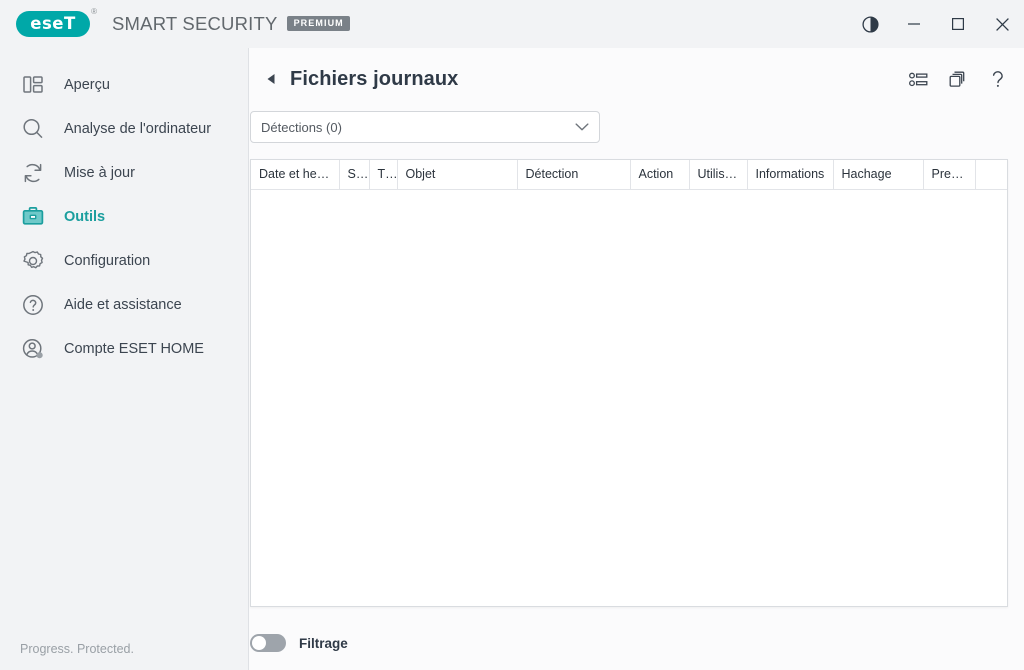 This screenshot has width=1024, height=670. I want to click on contrast-icon, so click(870, 24).